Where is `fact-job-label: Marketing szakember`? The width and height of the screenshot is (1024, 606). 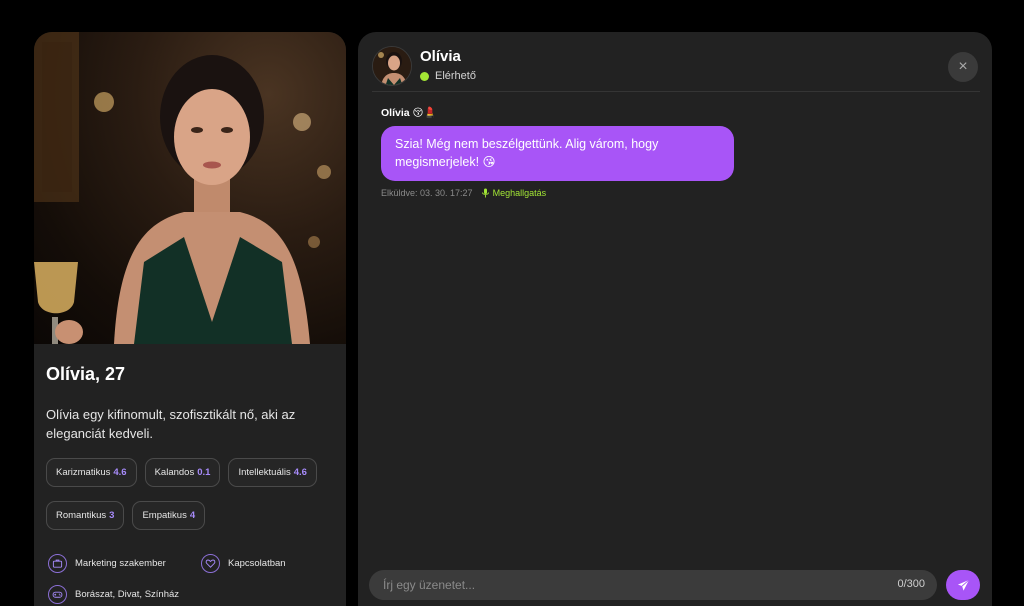
fact-job-label: Marketing szakember is located at coordinates (120, 563).